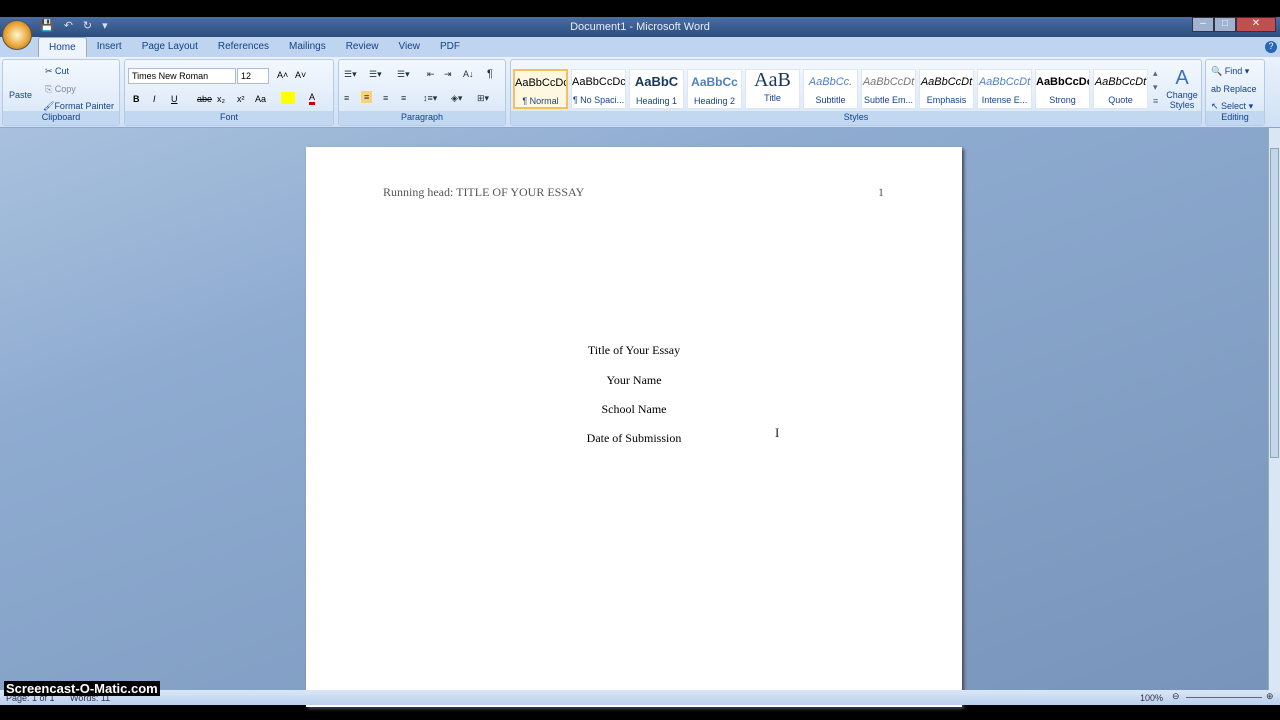  What do you see at coordinates (312, 98) in the screenshot?
I see `font-color-icon: A` at bounding box center [312, 98].